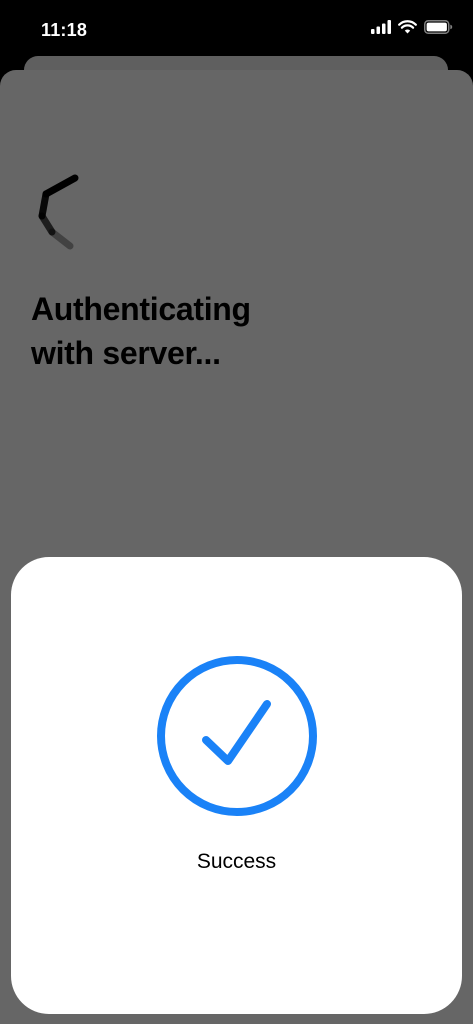 This screenshot has width=473, height=1024. I want to click on signal-bars-icon, so click(381, 27).